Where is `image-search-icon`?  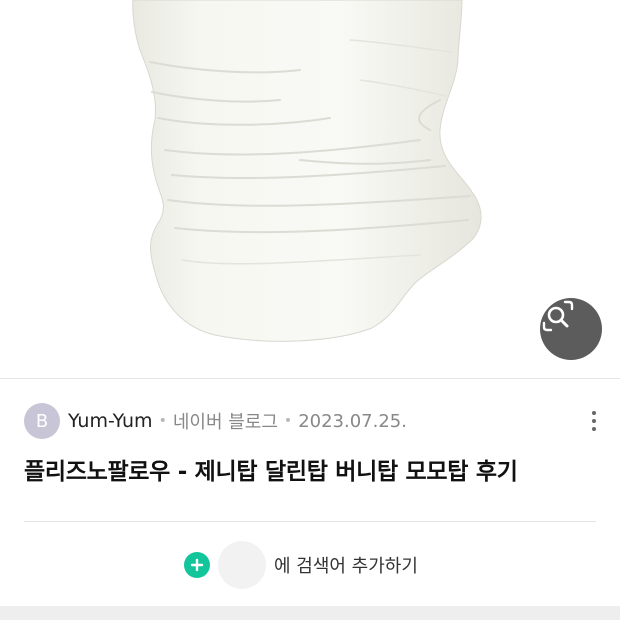
image-search-icon is located at coordinates (558, 316).